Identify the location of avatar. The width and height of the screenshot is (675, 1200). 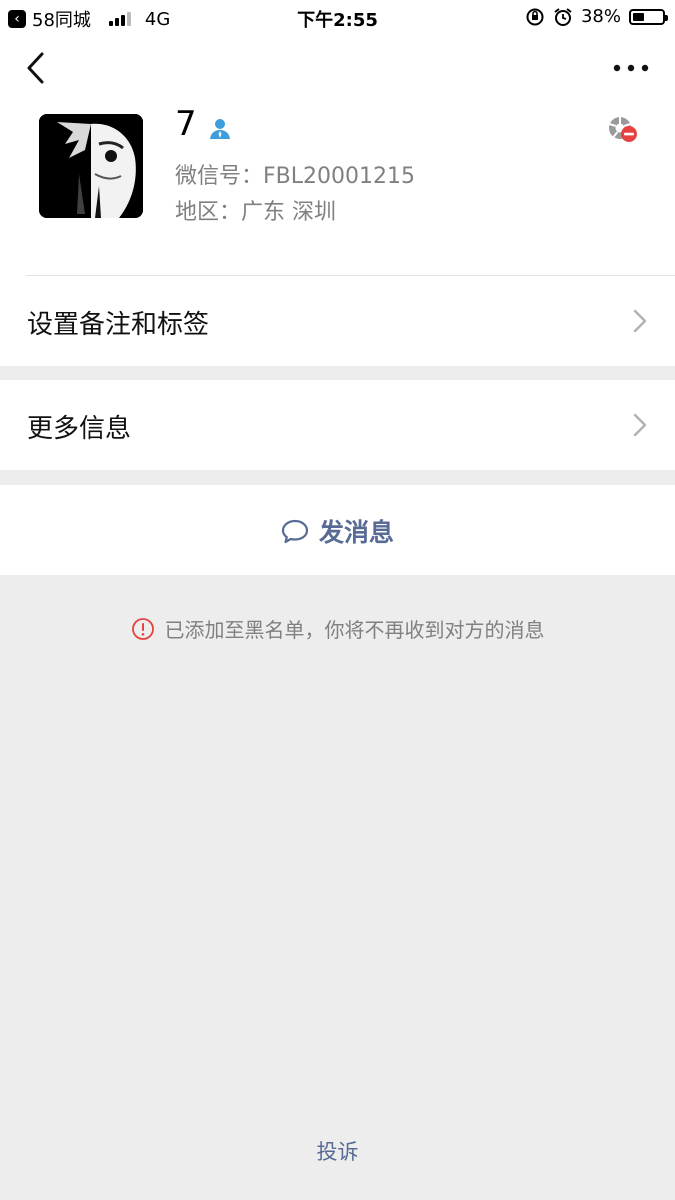
(91, 166).